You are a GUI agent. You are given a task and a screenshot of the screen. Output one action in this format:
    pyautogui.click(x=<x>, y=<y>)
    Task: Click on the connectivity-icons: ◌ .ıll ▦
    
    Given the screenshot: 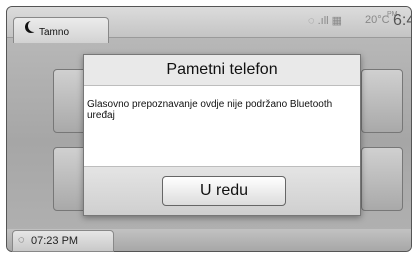 What is the action you would take?
    pyautogui.click(x=325, y=21)
    